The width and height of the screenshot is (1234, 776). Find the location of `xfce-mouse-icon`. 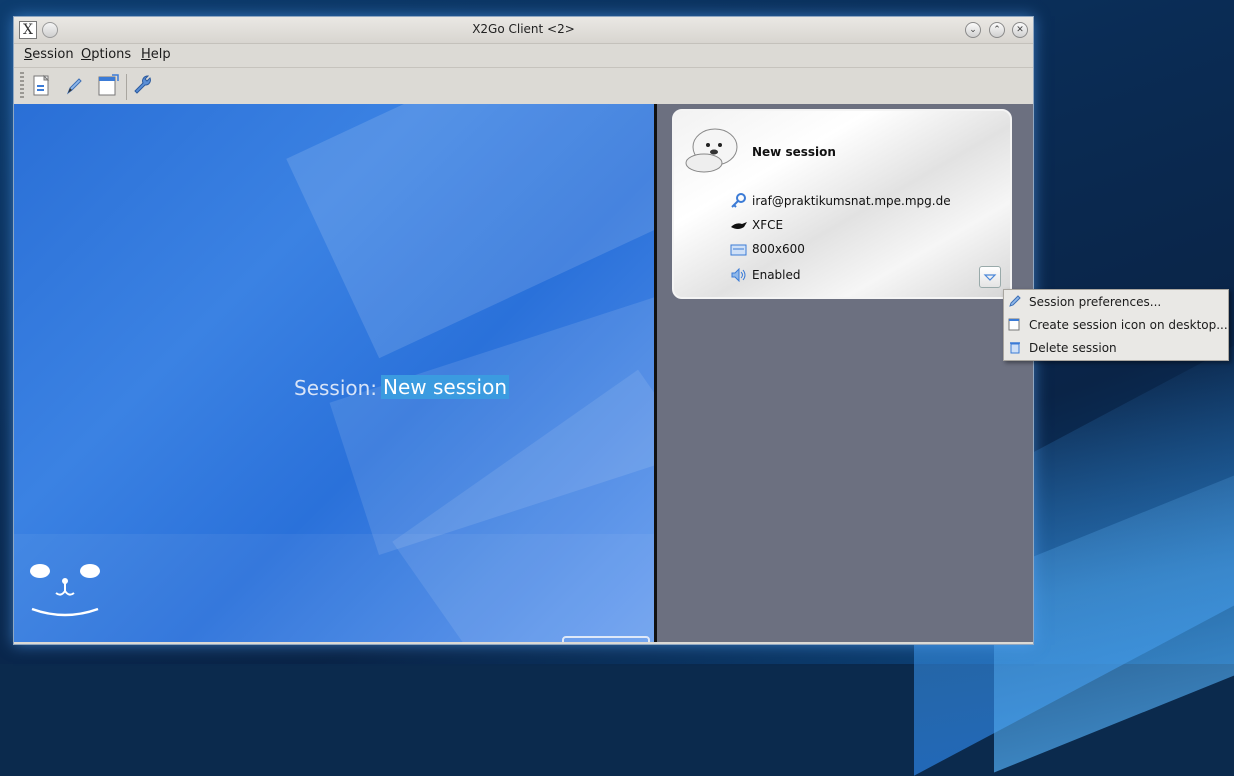

xfce-mouse-icon is located at coordinates (739, 226).